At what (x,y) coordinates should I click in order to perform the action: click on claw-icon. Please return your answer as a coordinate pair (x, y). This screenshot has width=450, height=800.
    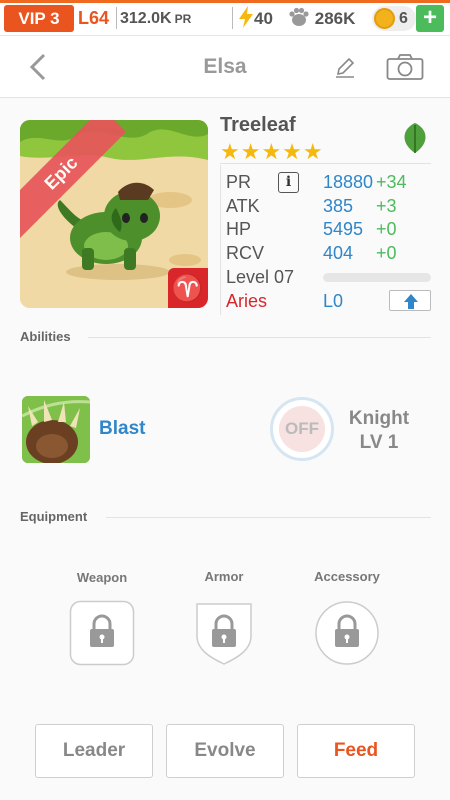
    Looking at the image, I should click on (56, 429).